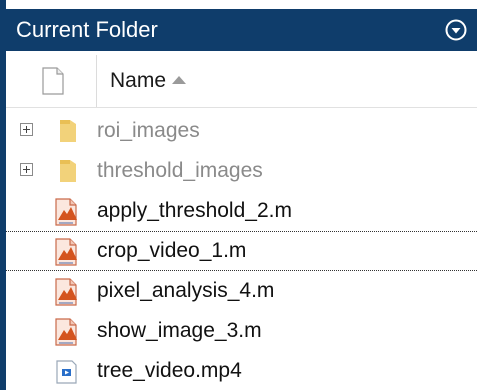  Describe the element at coordinates (179, 80) in the screenshot. I see `sort-ascending-icon` at that location.